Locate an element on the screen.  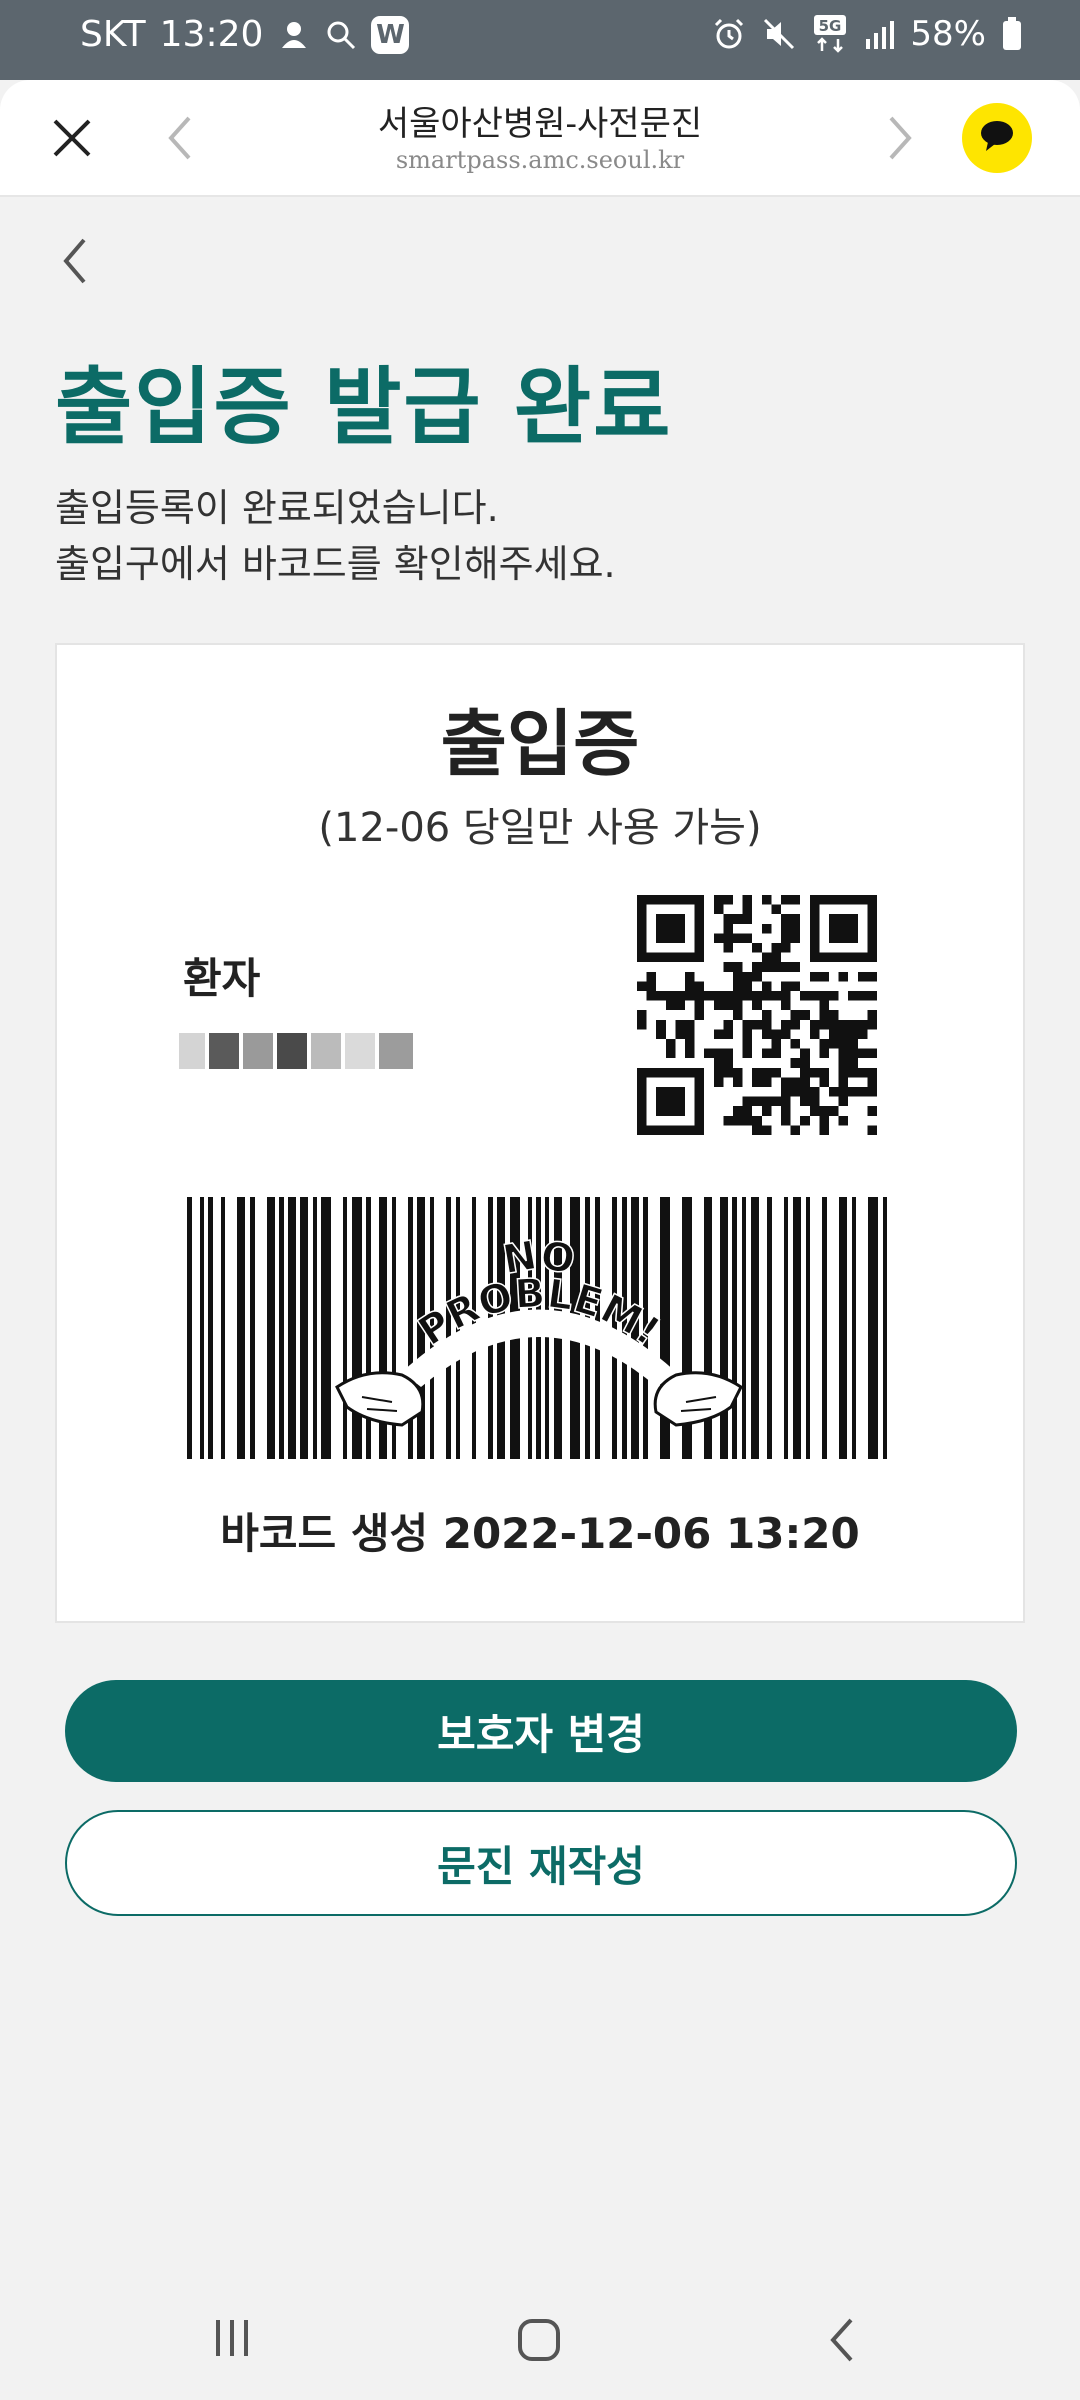
5g-icon: 5G is located at coordinates (830, 34).